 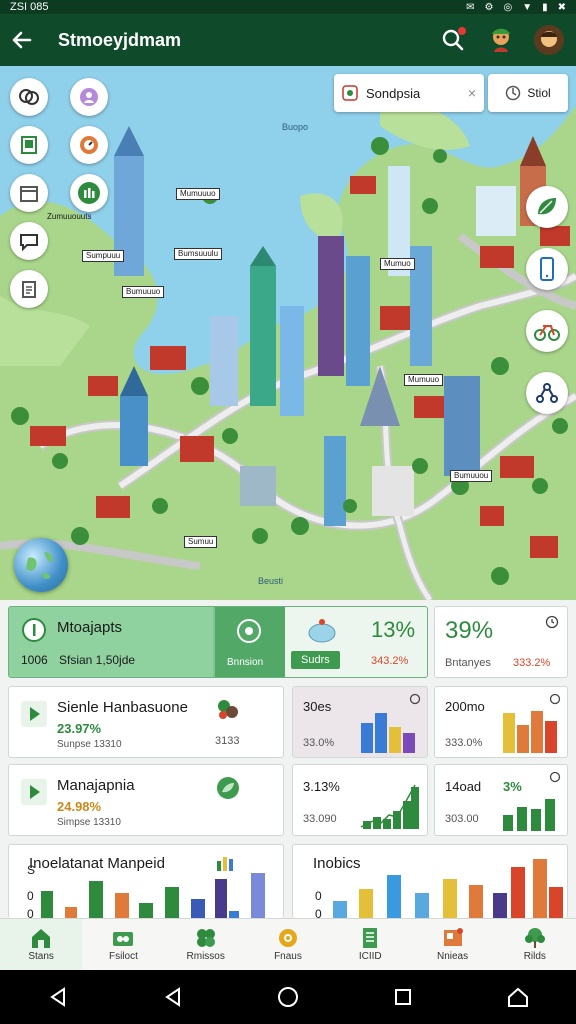 I want to click on phone-tool, so click(x=547, y=269).